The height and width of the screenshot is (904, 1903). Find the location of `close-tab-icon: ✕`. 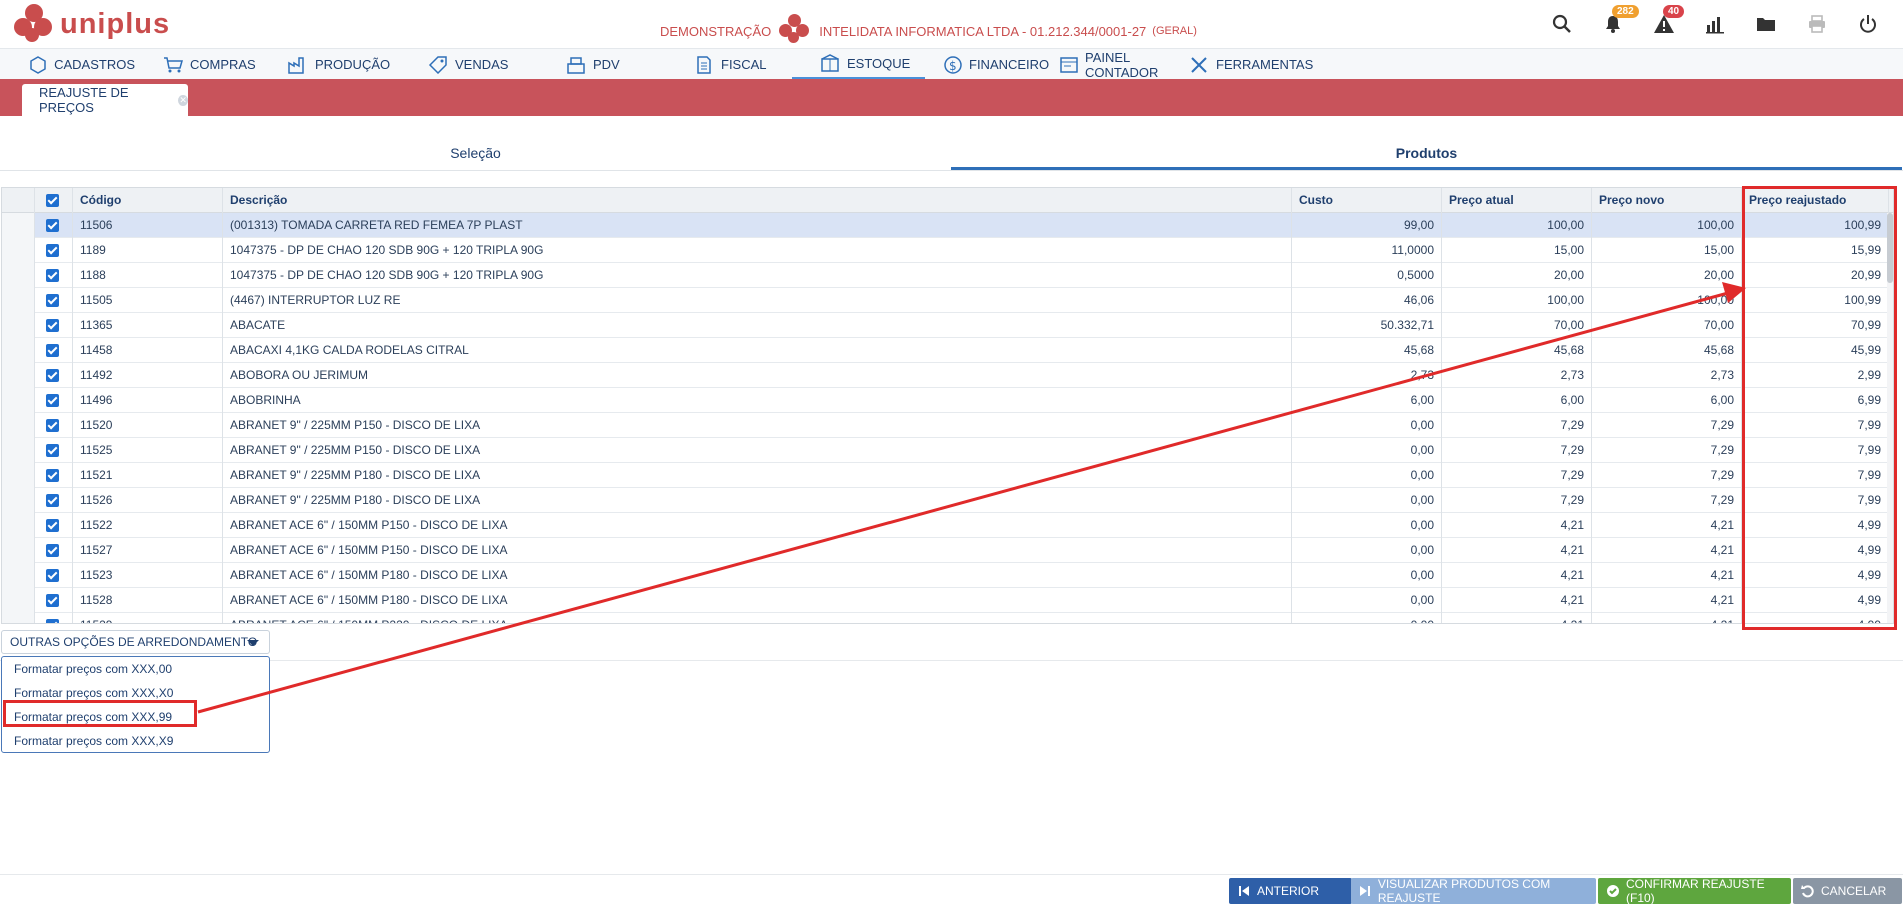

close-tab-icon: ✕ is located at coordinates (183, 100).